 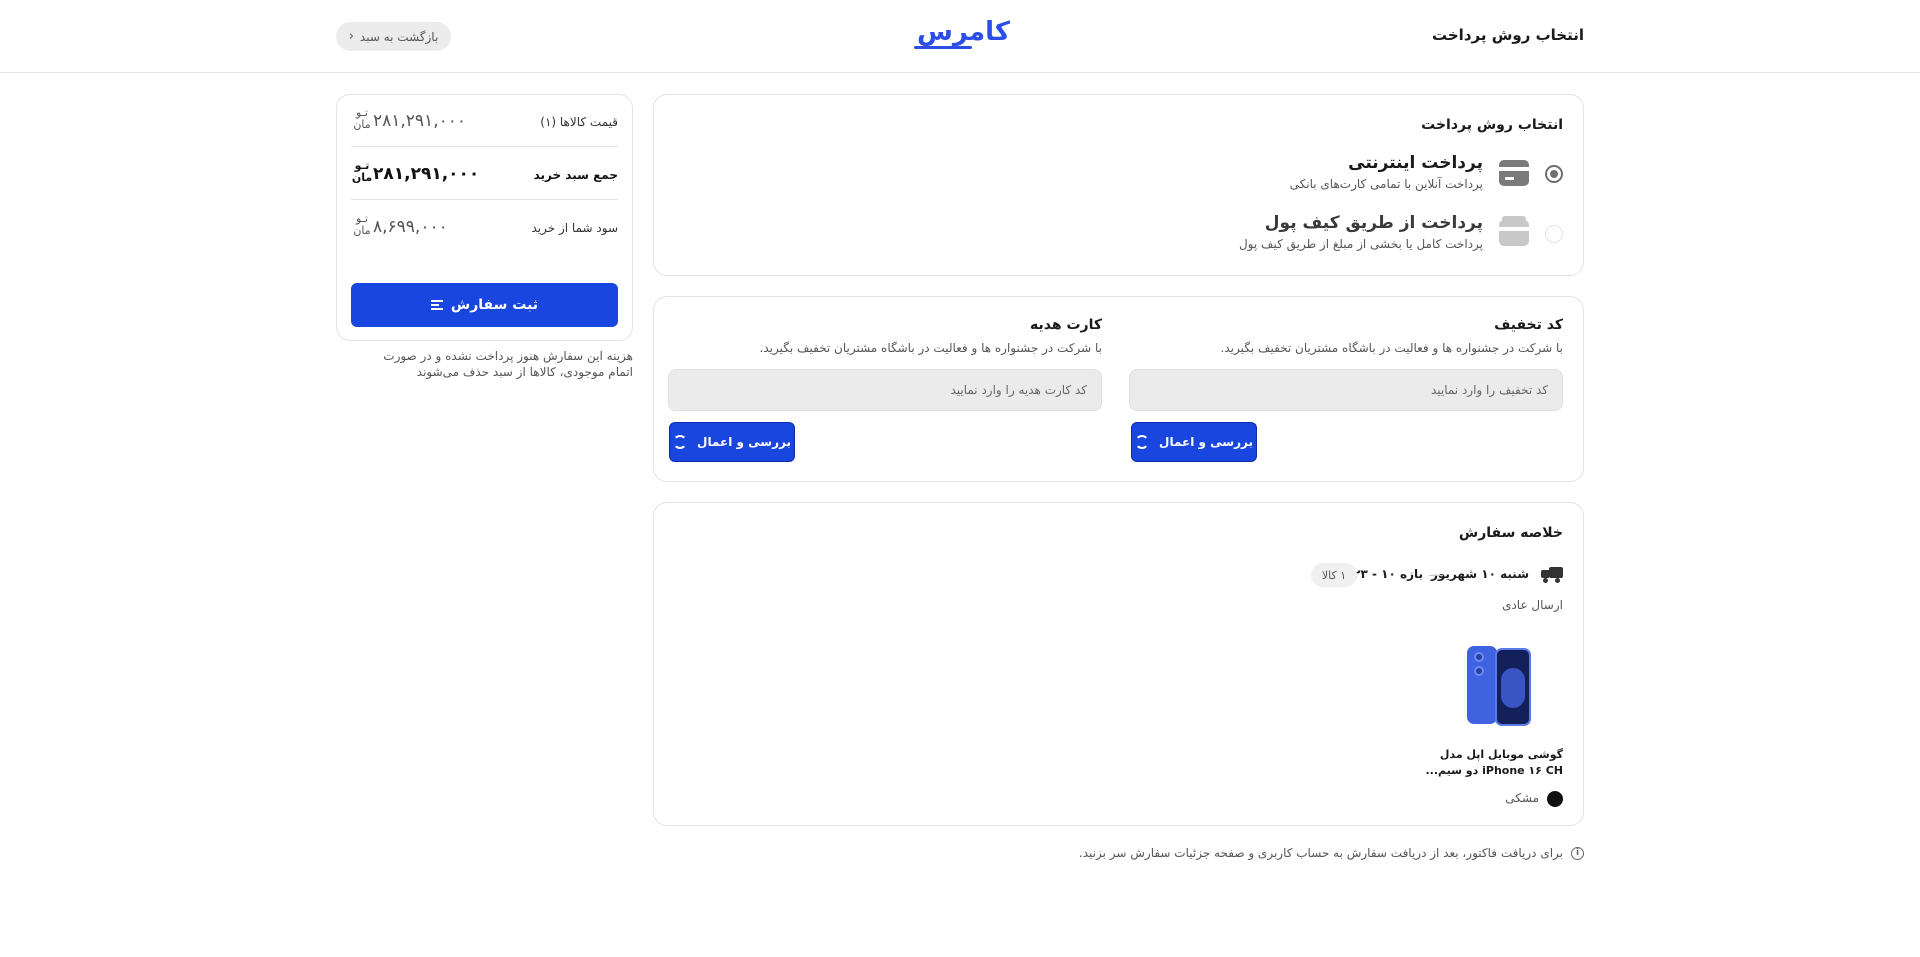 What do you see at coordinates (410, 227) in the screenshot?
I see `price-value: ۸,۶۹۹,۰۰۰` at bounding box center [410, 227].